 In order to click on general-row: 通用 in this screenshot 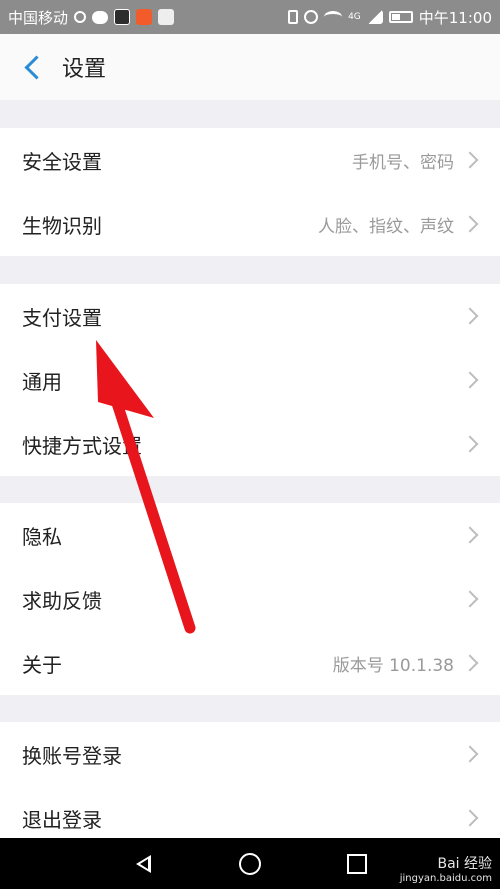, I will do `click(250, 380)`.